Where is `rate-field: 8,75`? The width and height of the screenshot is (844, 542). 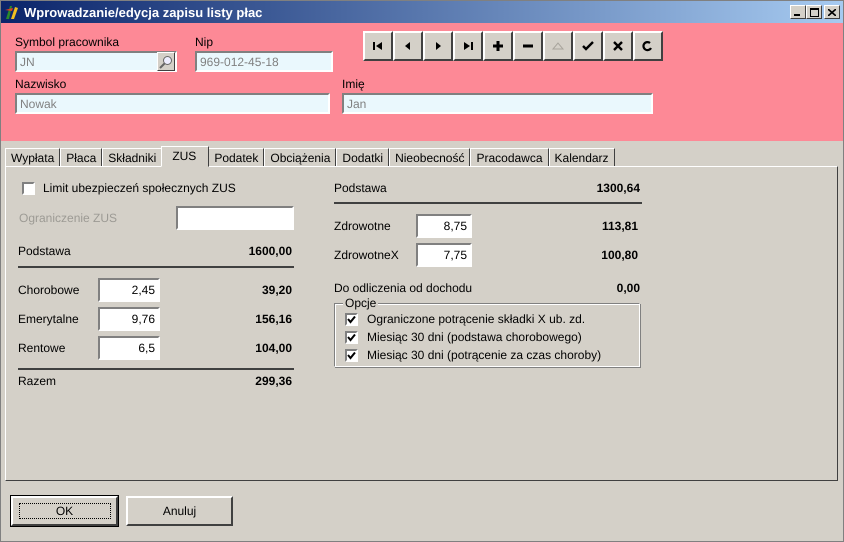
rate-field: 8,75 is located at coordinates (444, 226).